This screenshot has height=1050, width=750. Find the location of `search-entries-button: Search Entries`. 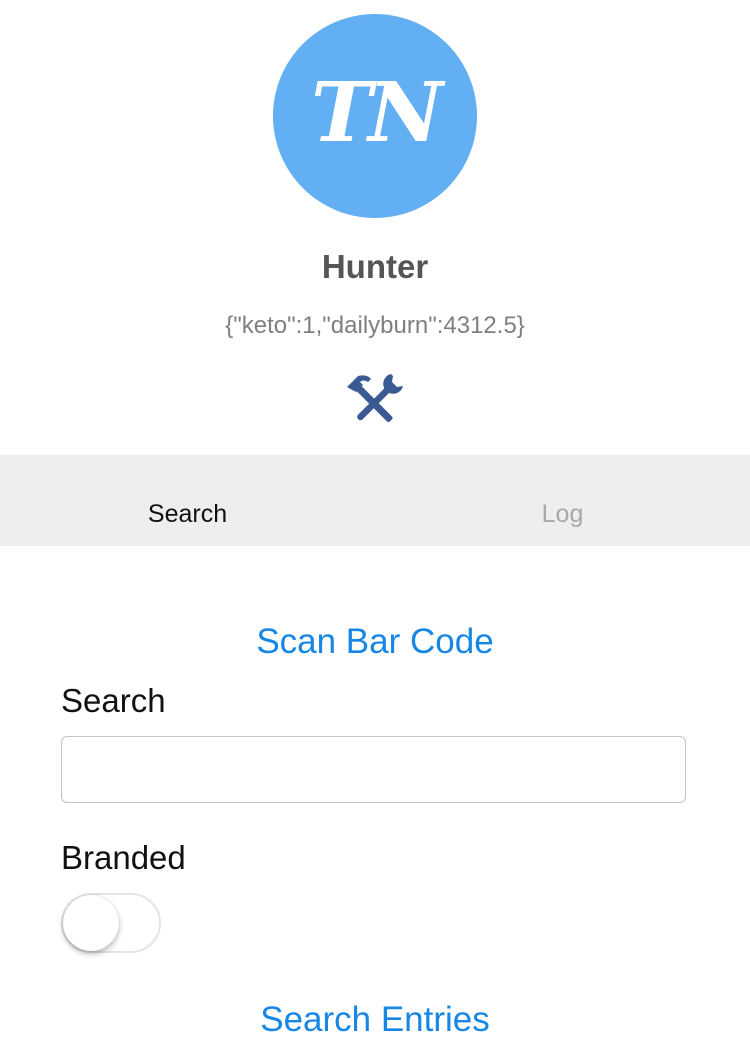

search-entries-button: Search Entries is located at coordinates (375, 1020).